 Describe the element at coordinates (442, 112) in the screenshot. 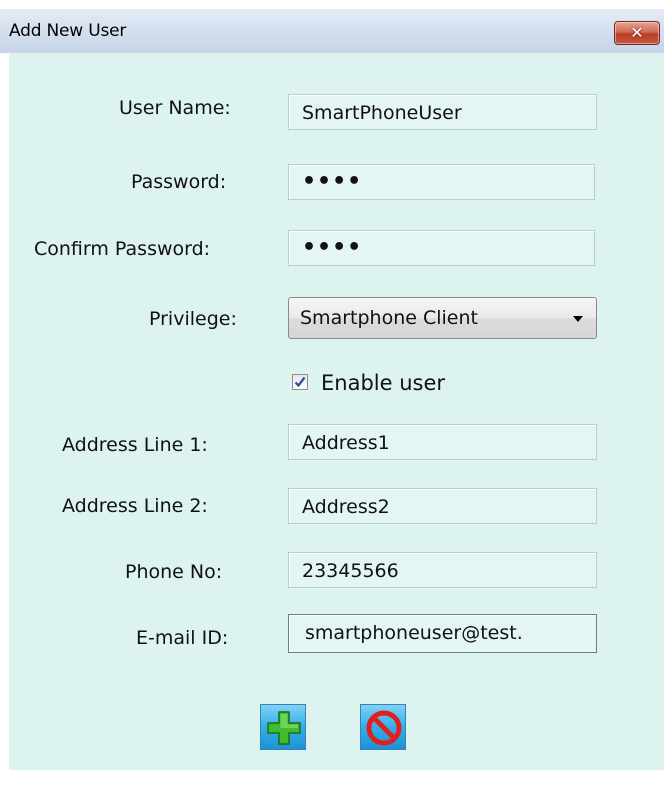

I see `username-input: SmartPhoneUser` at that location.